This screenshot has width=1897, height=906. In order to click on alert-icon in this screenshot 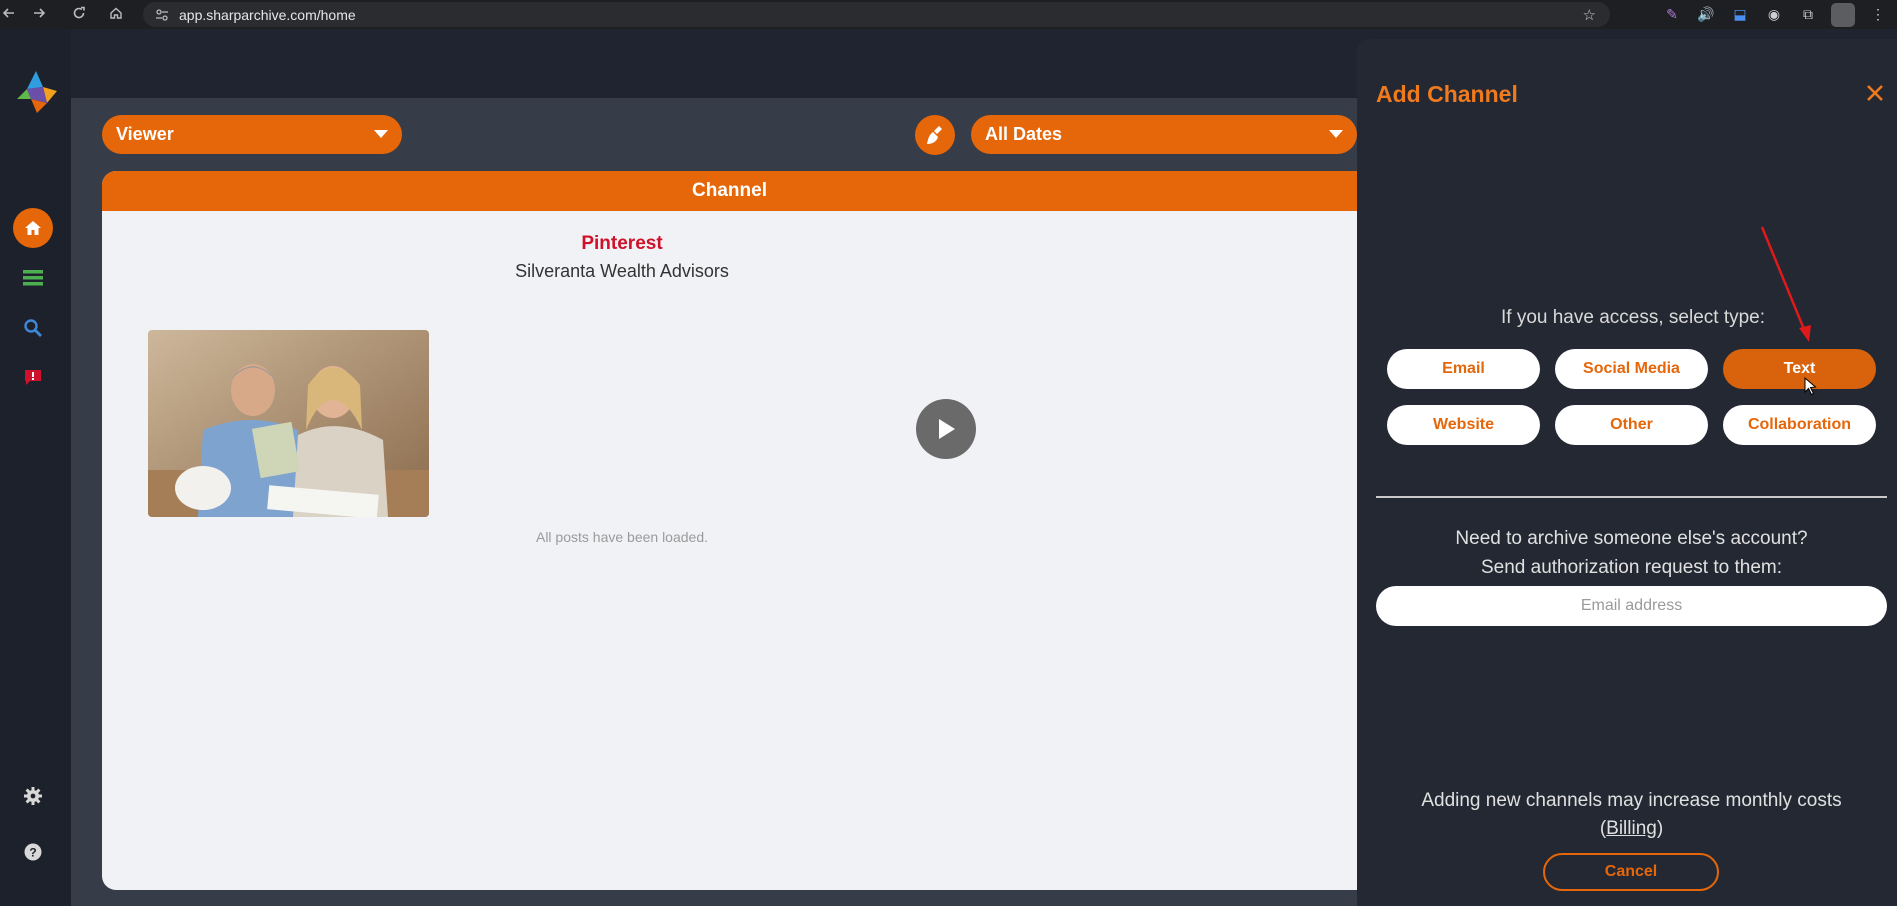, I will do `click(33, 377)`.